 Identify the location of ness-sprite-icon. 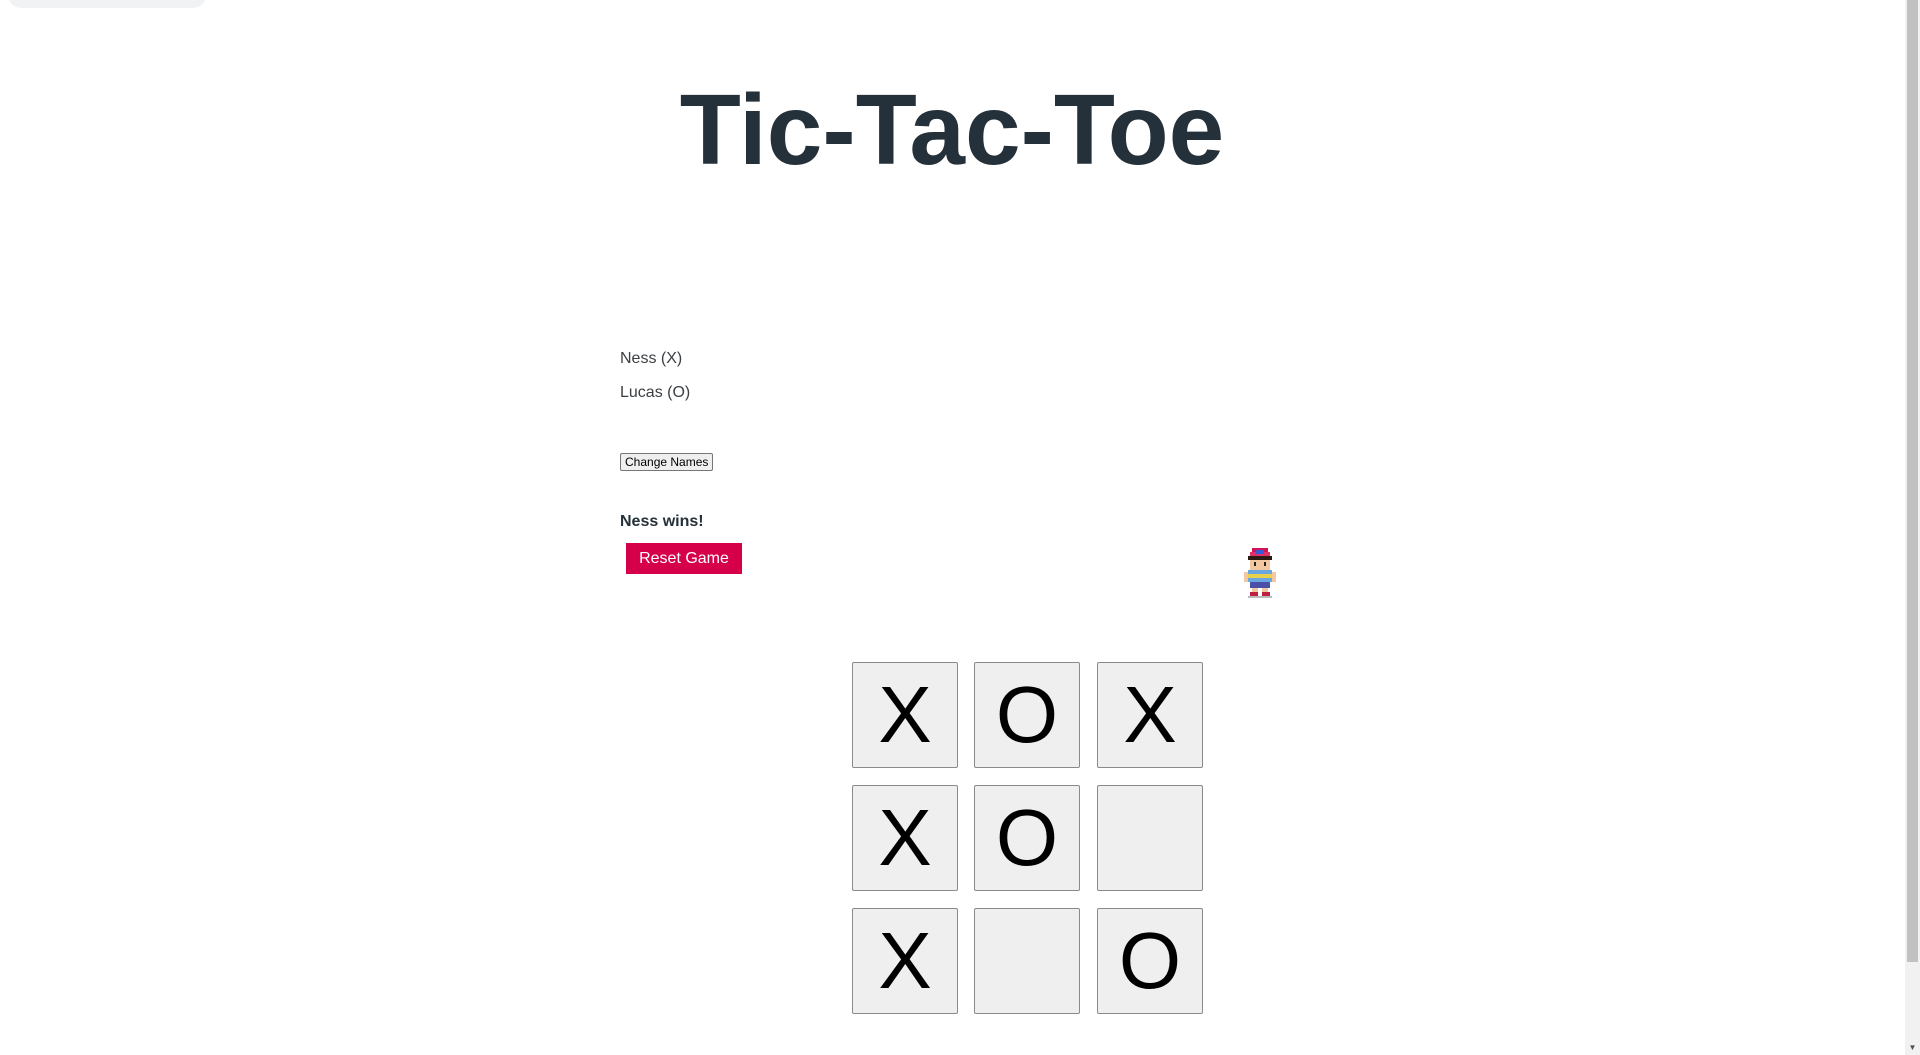
(1260, 573).